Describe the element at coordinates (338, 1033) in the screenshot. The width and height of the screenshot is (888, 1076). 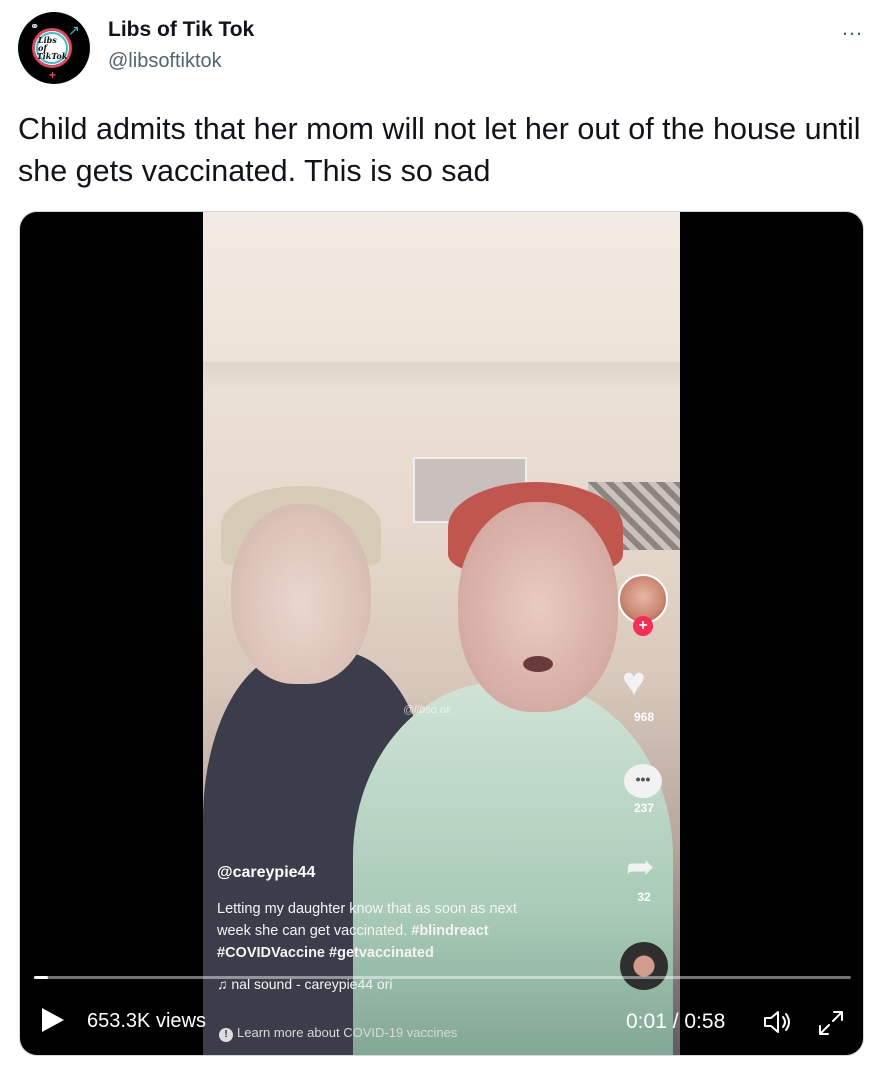
I see `covid-info-banner: ! Learn more about COVID-19 vaccines` at that location.